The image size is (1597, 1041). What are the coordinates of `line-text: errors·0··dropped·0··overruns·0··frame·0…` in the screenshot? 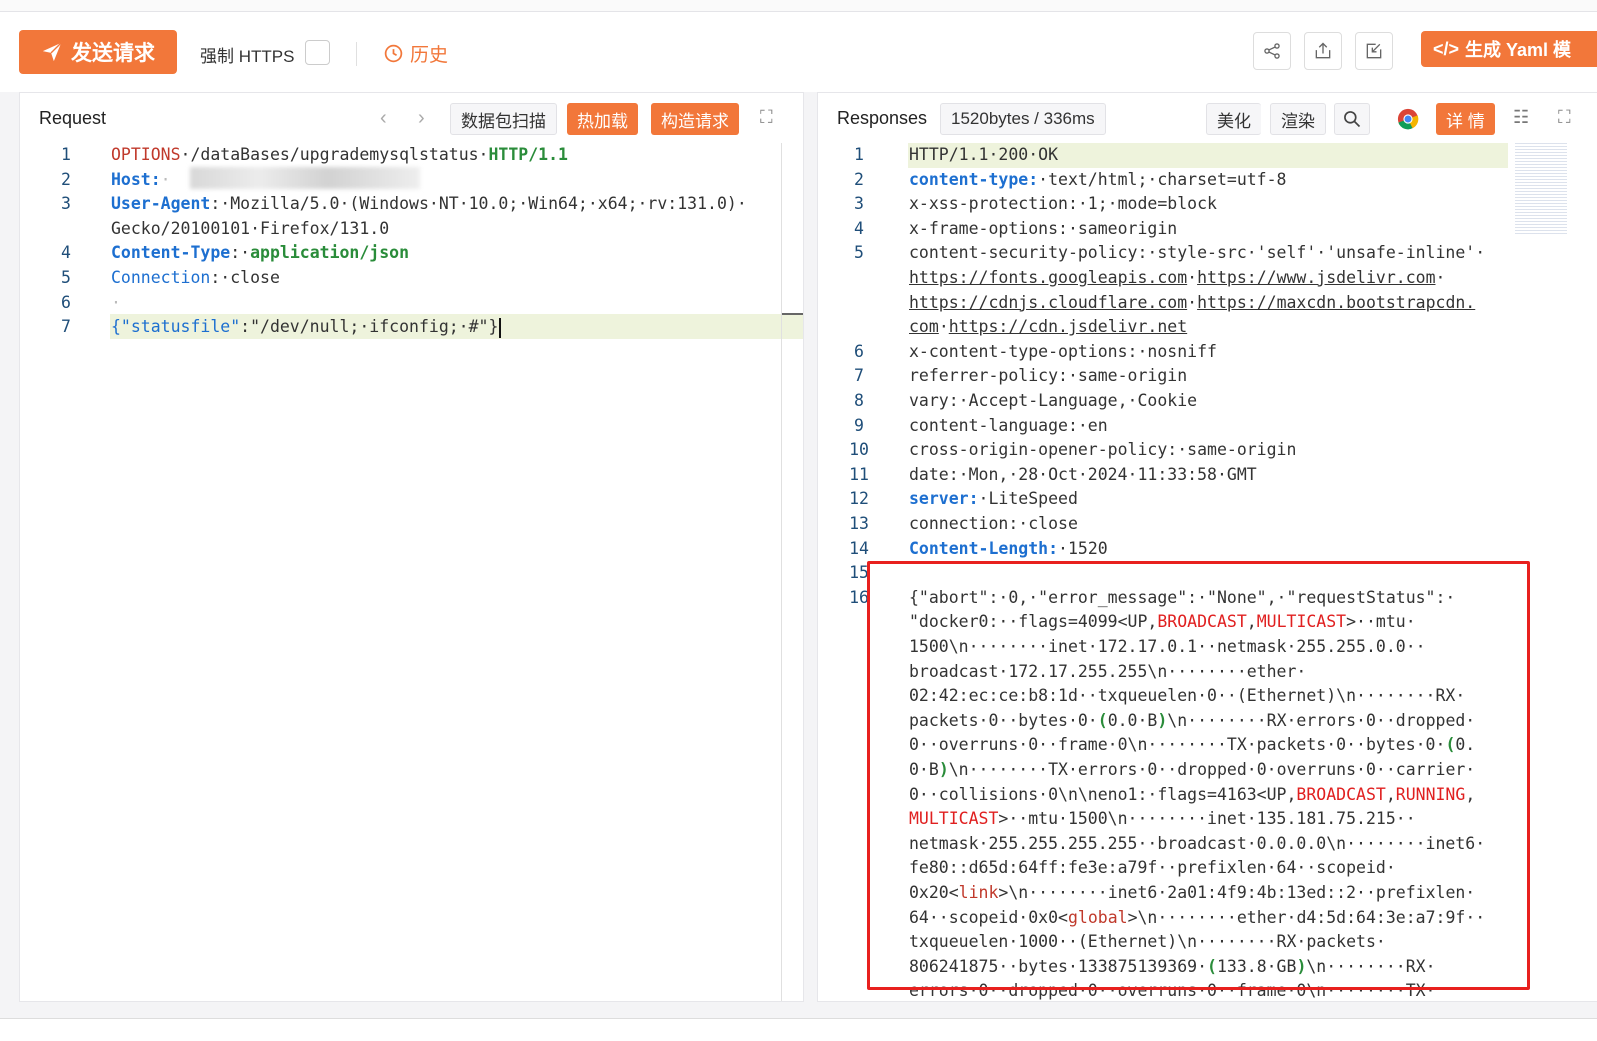 It's located at (1172, 990).